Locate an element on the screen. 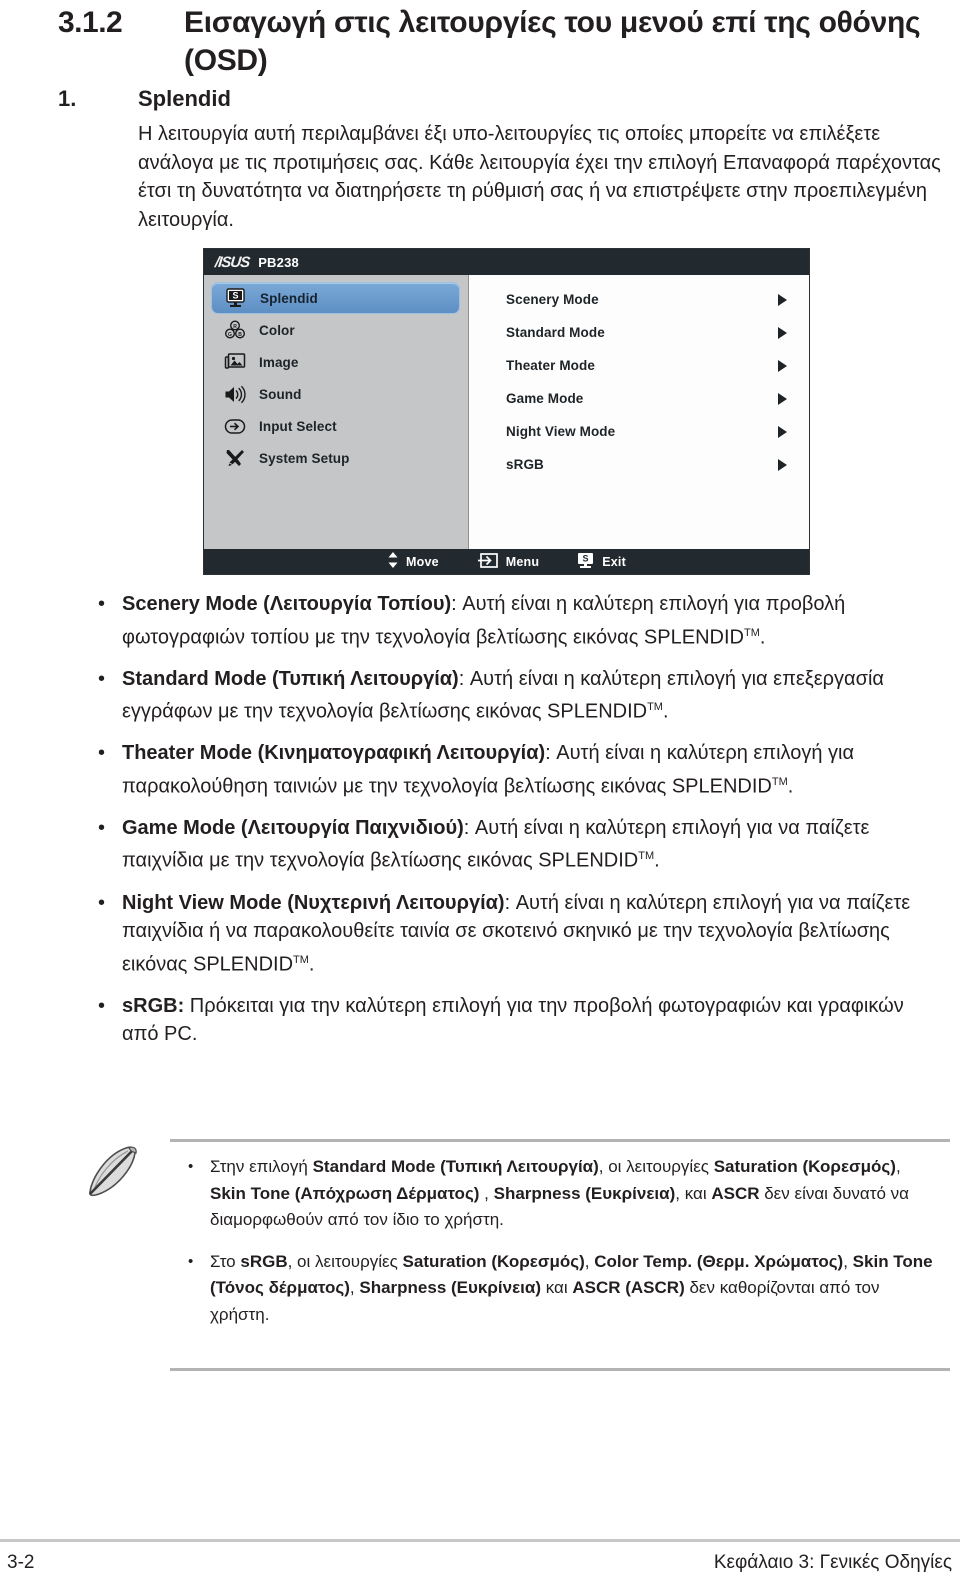 Image resolution: width=960 pixels, height=1587 pixels. osd-option-game-mode: Game Mode is located at coordinates (639, 398).